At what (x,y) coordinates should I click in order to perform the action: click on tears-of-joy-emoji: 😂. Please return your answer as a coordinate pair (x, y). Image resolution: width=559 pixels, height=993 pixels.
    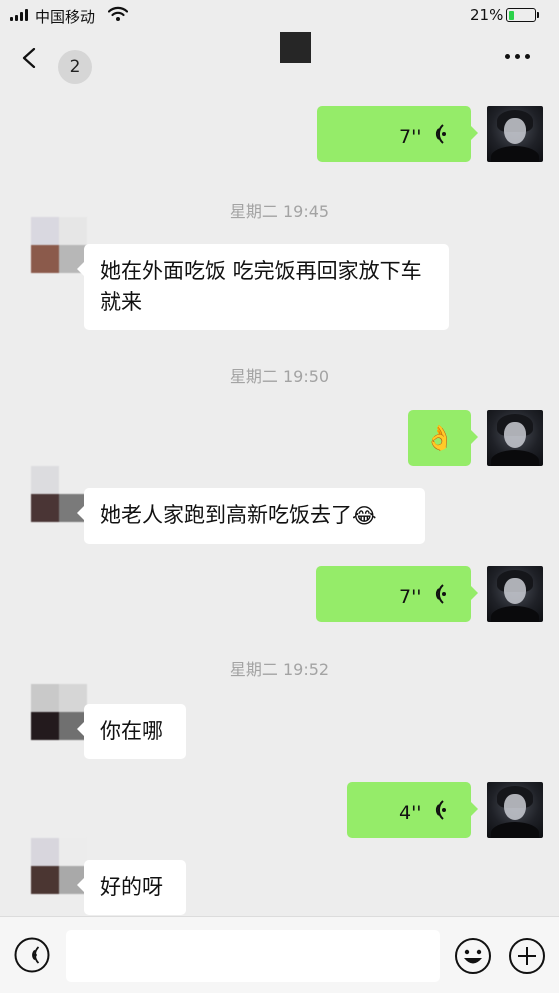
    Looking at the image, I should click on (364, 515).